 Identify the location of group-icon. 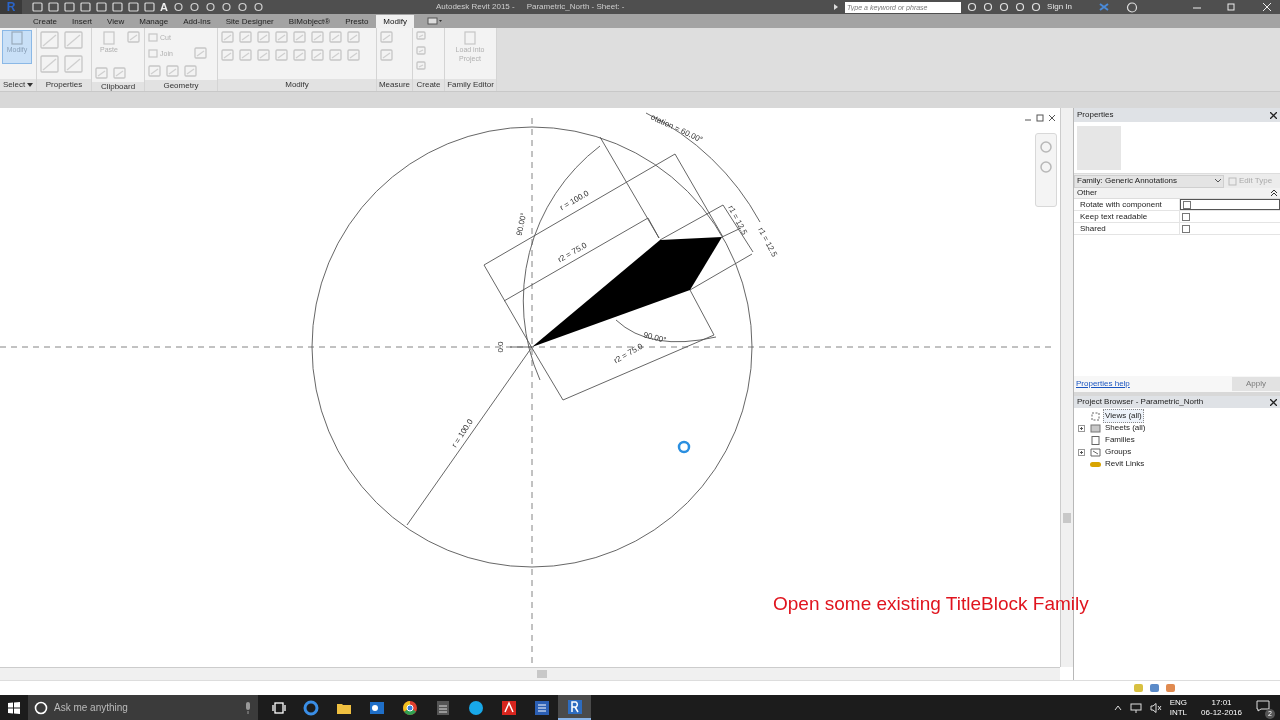
(1095, 452).